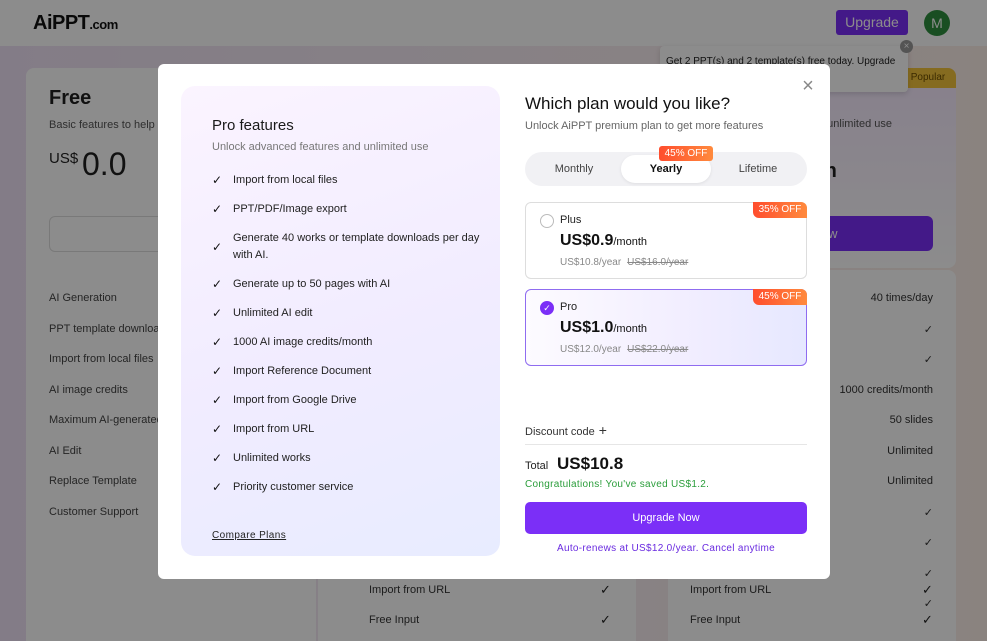 The height and width of the screenshot is (641, 987). What do you see at coordinates (758, 169) in the screenshot?
I see `tab-lifetime: Lifetime` at bounding box center [758, 169].